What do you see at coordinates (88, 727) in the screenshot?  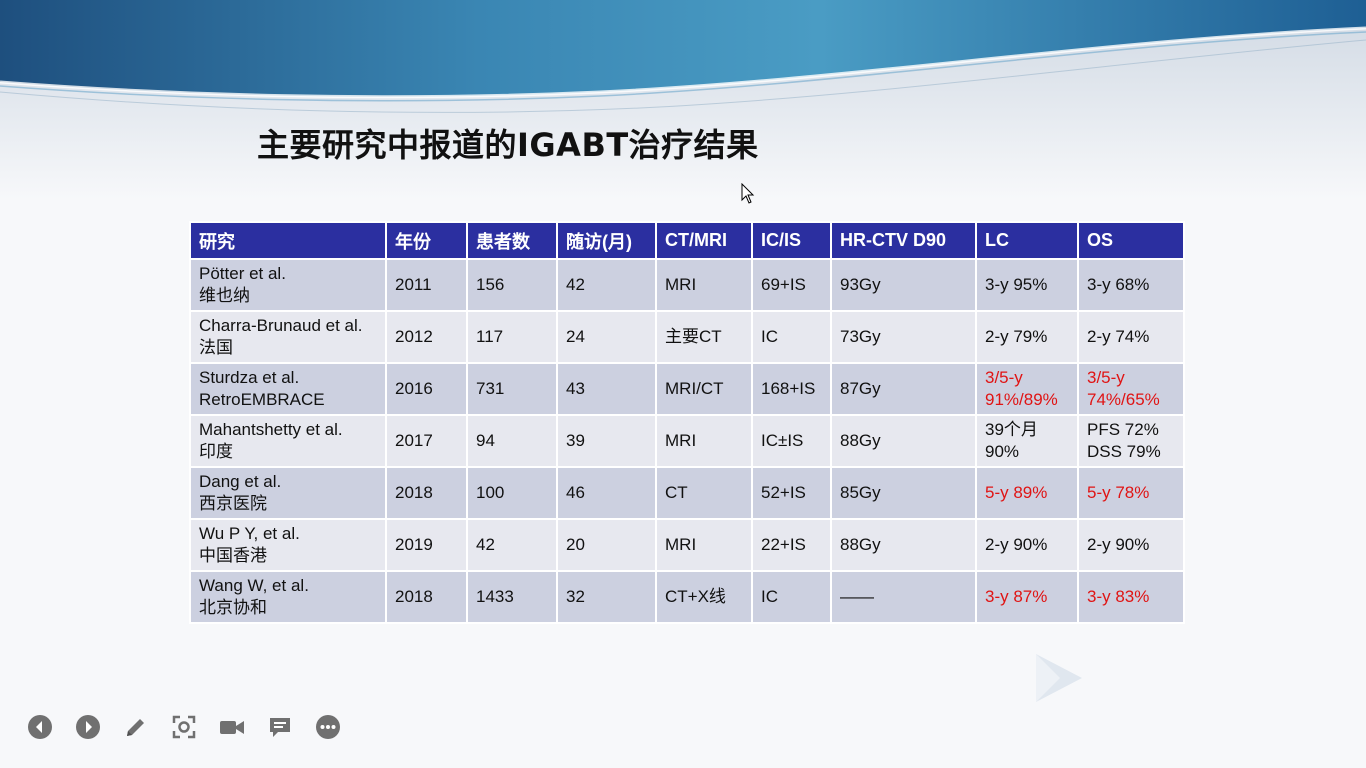 I see `next-slide-button` at bounding box center [88, 727].